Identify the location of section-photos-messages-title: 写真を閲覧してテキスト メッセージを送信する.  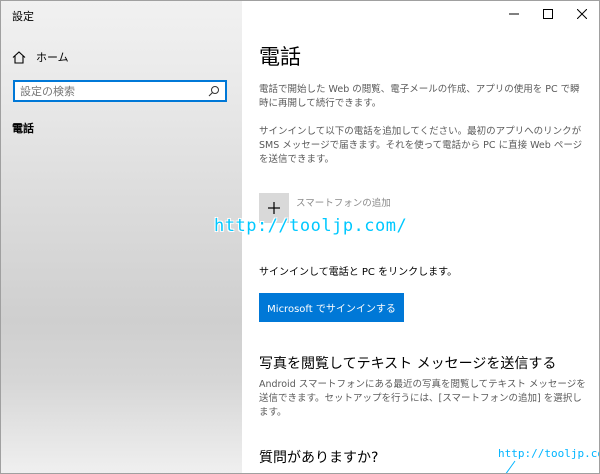
(408, 364).